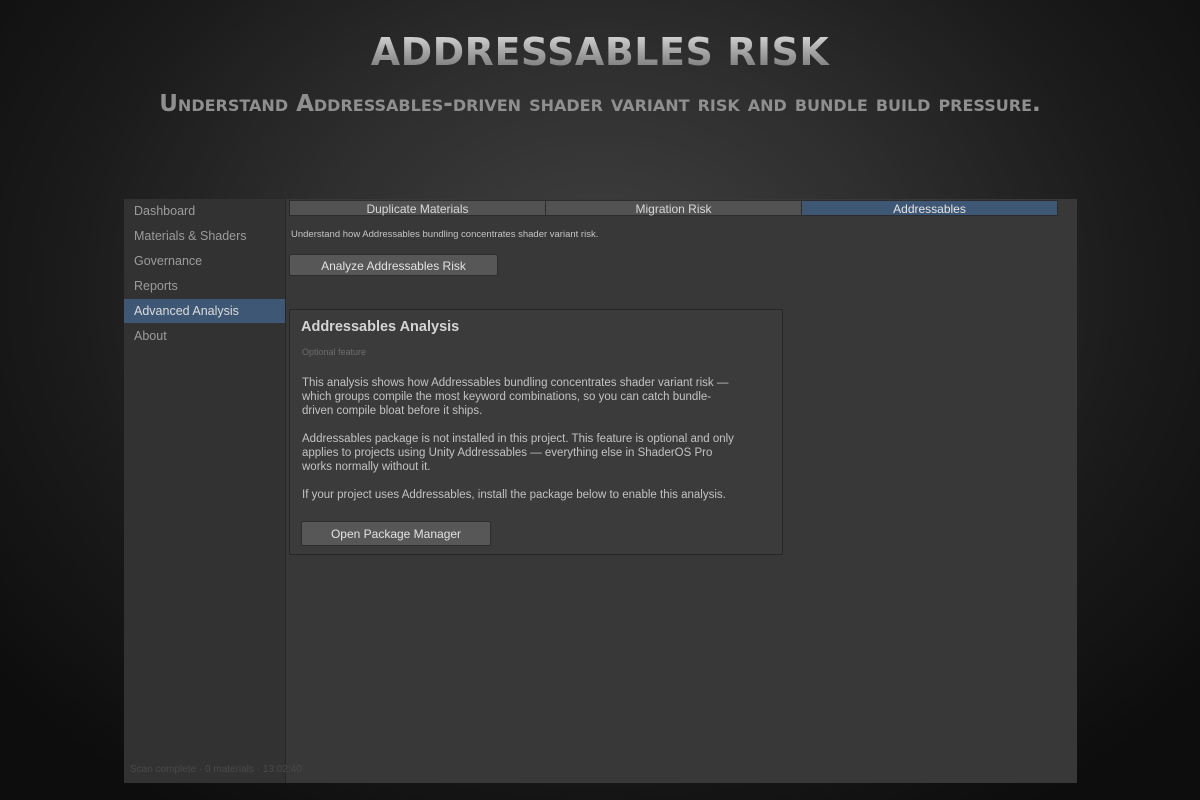 This screenshot has width=1200, height=800. What do you see at coordinates (417, 208) in the screenshot?
I see `tab-duplicate-materials: Duplicate Materials` at bounding box center [417, 208].